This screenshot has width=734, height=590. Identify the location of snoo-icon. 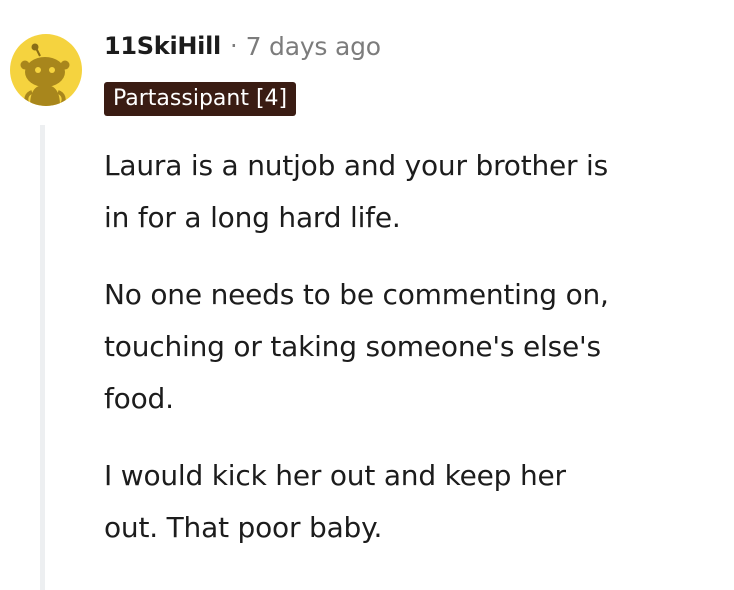
(45, 74).